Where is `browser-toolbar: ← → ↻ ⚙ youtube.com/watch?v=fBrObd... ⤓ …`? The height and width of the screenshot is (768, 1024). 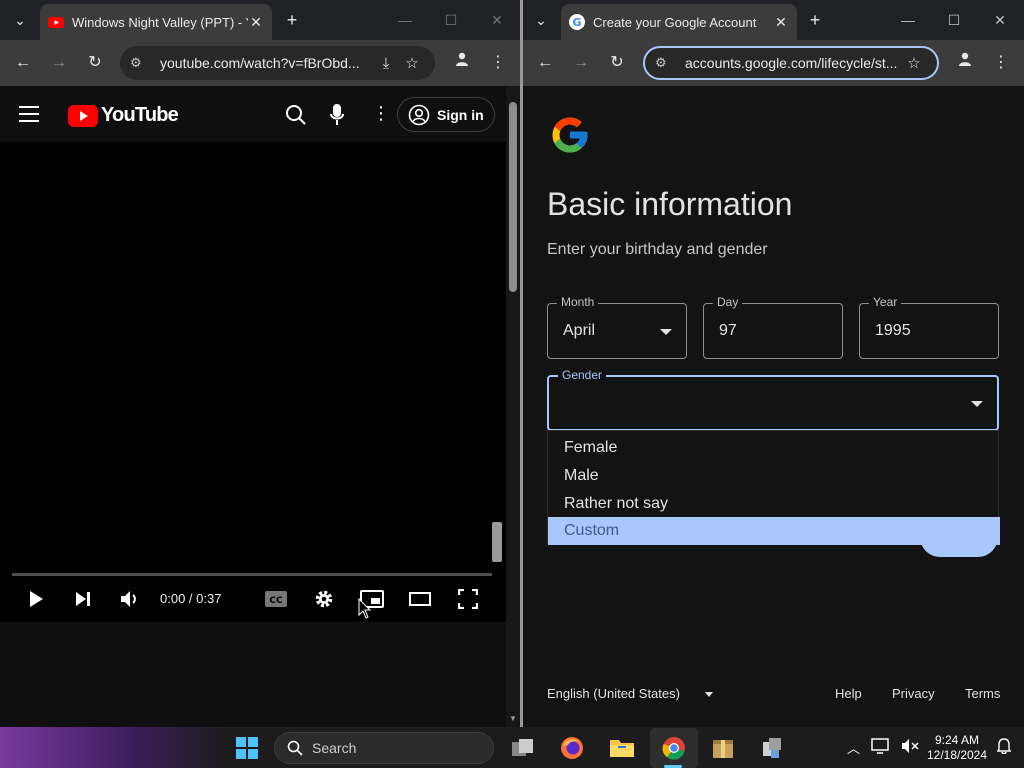 browser-toolbar: ← → ↻ ⚙ youtube.com/watch?v=fBrObd... ⤓ … is located at coordinates (260, 63).